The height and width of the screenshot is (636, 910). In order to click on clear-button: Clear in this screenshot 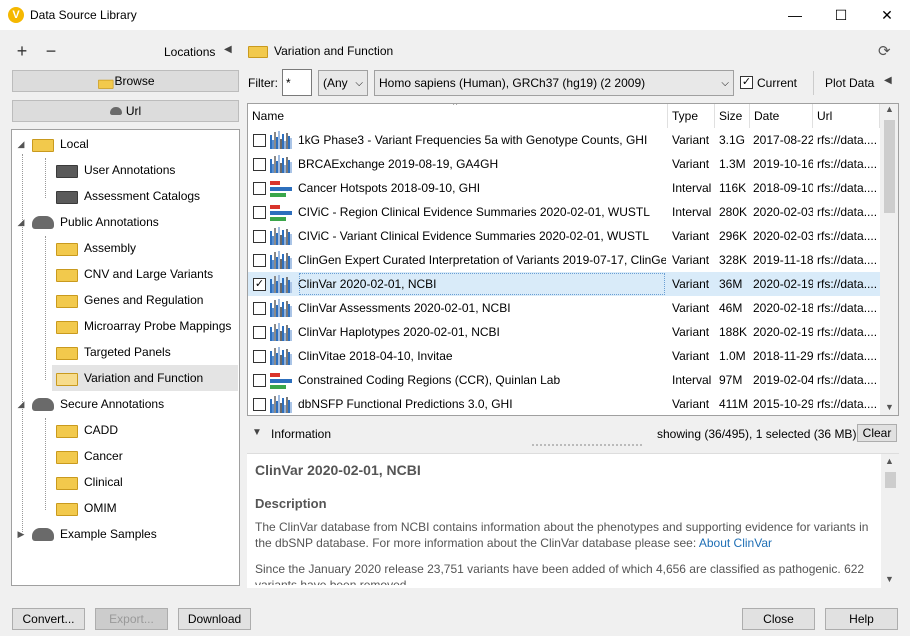, I will do `click(877, 433)`.